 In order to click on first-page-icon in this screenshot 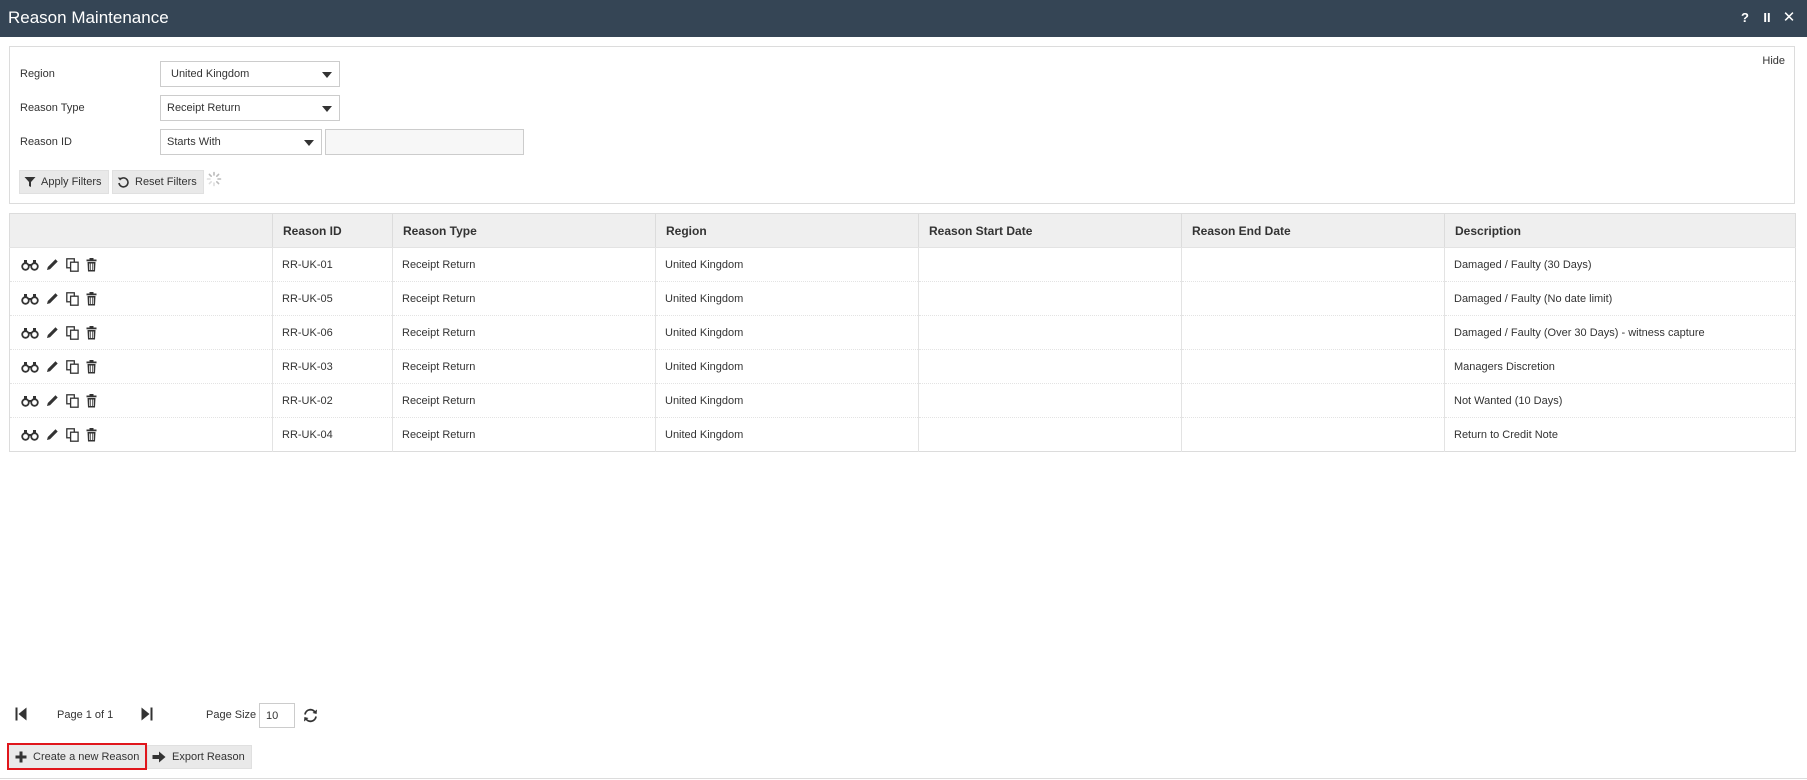, I will do `click(21, 714)`.